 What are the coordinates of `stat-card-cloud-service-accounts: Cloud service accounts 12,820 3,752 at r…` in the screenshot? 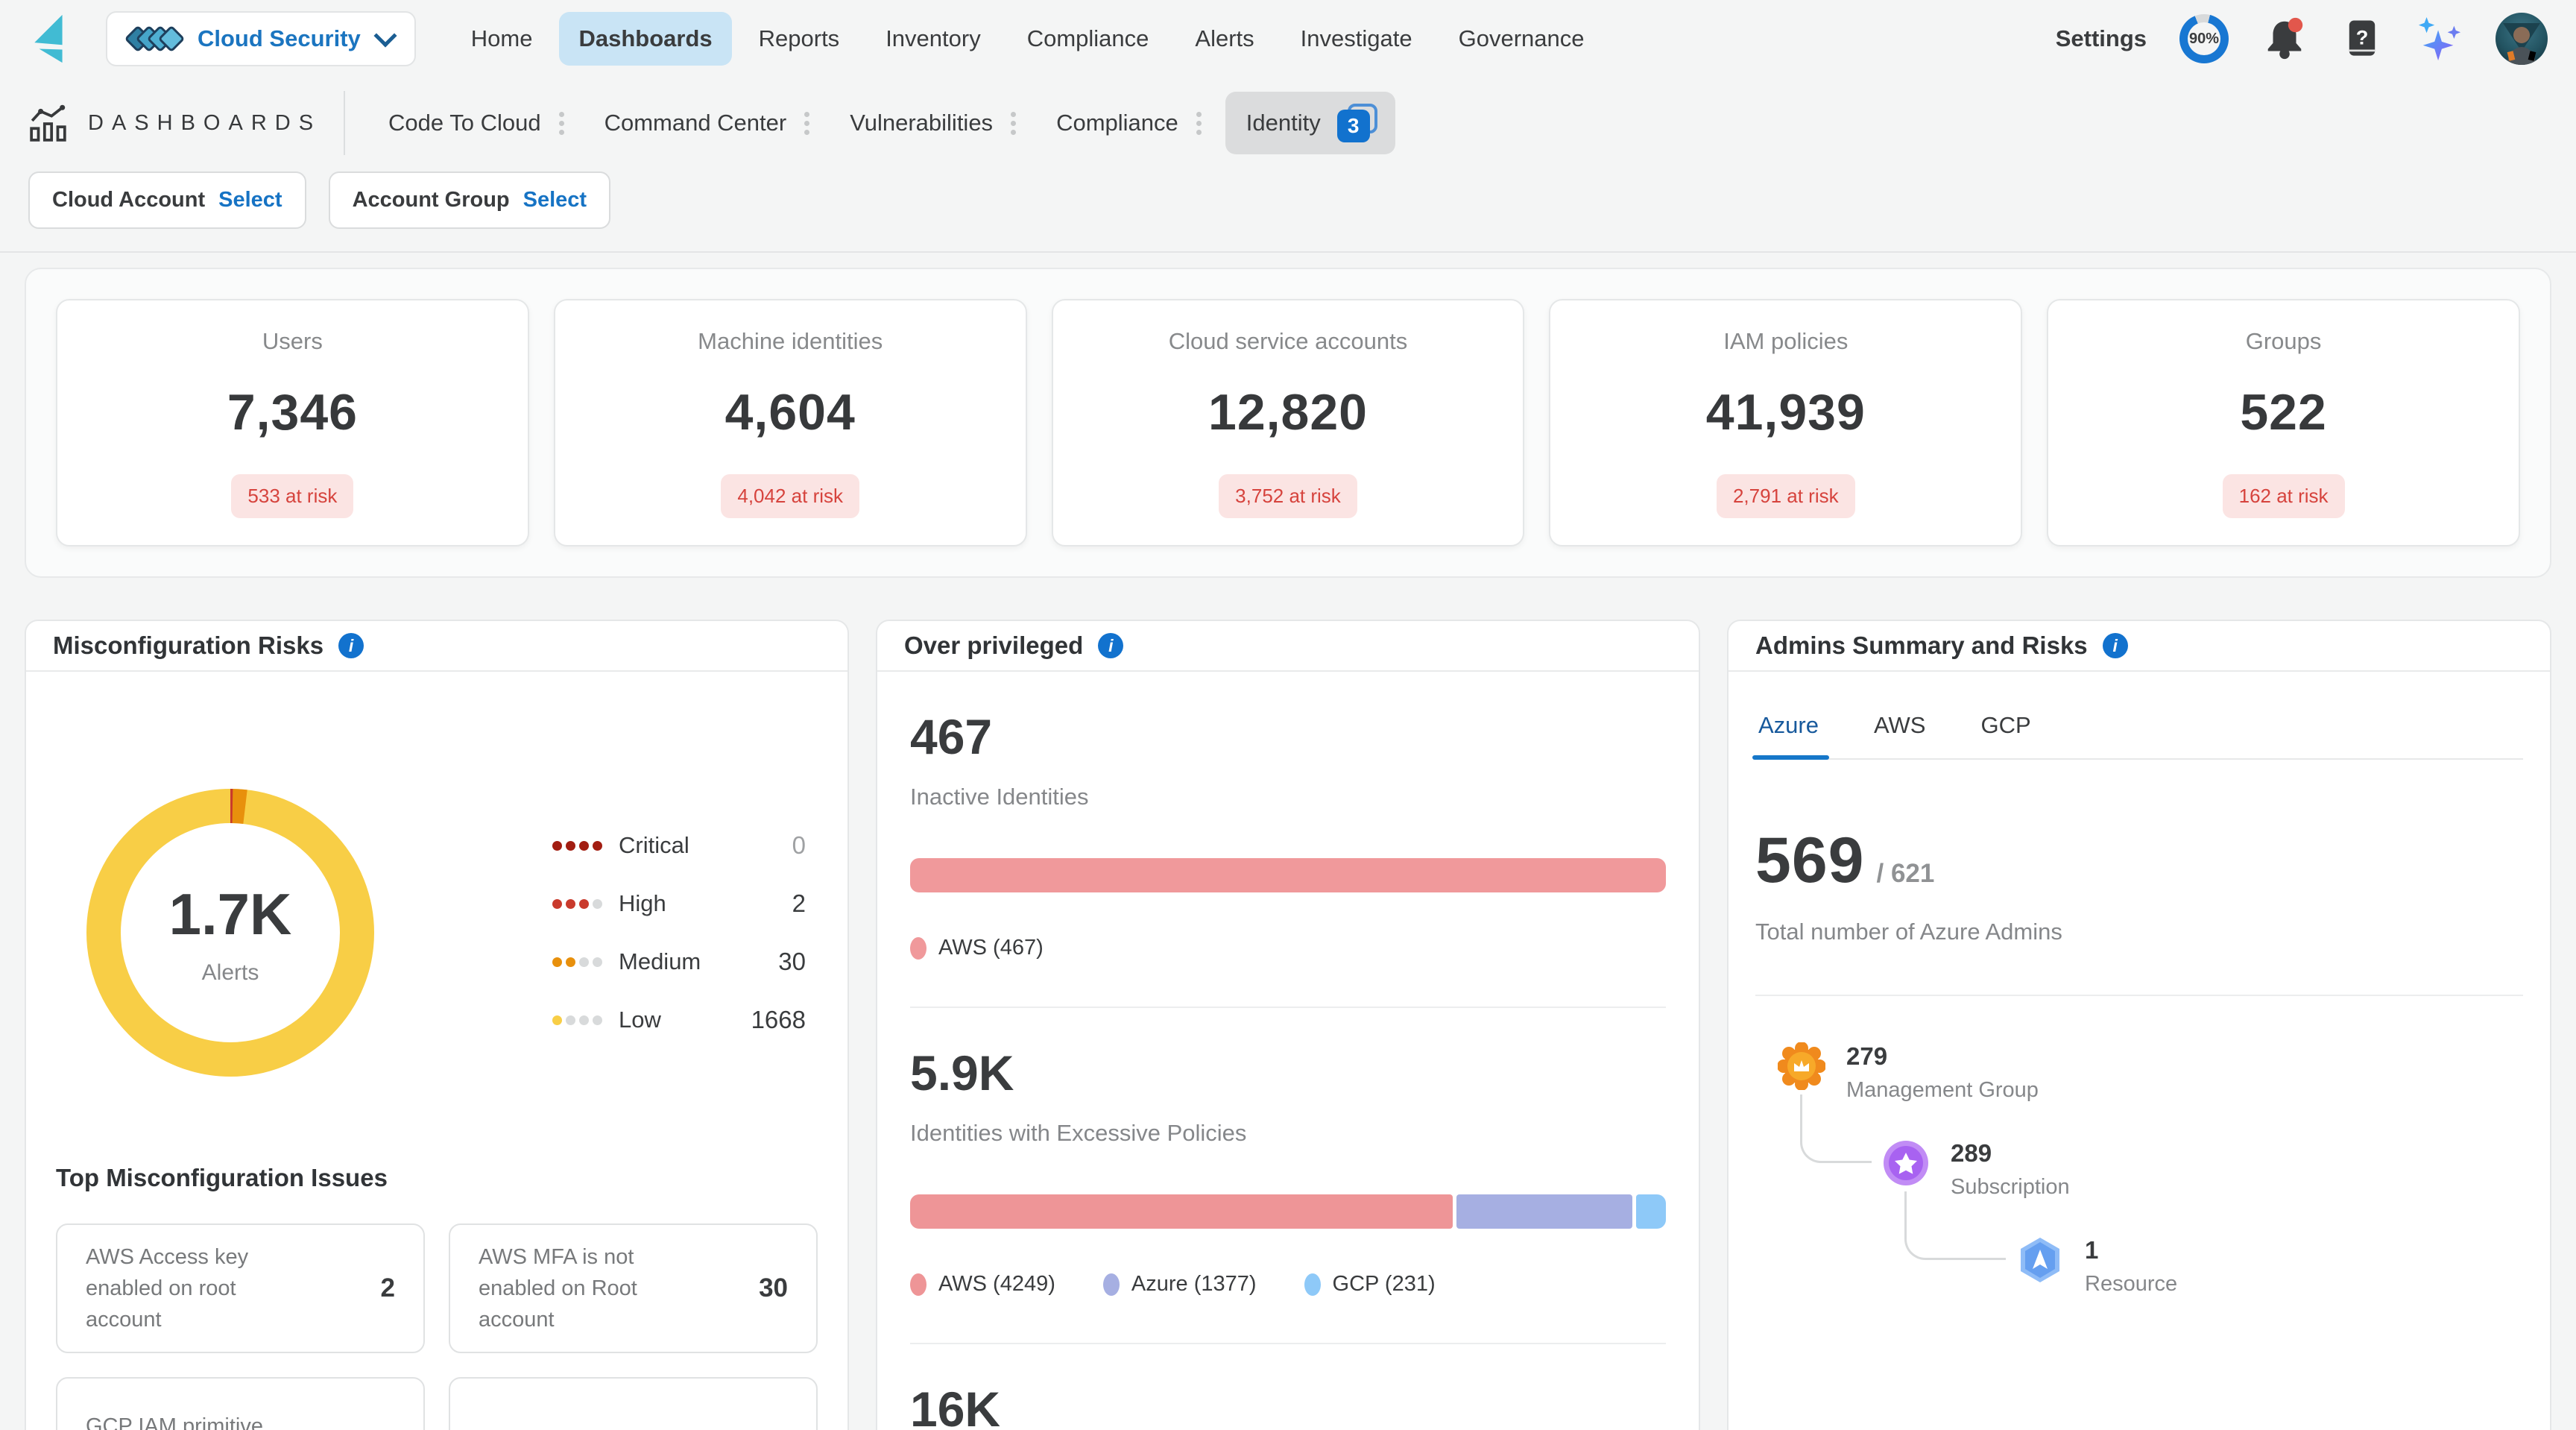 It's located at (1288, 423).